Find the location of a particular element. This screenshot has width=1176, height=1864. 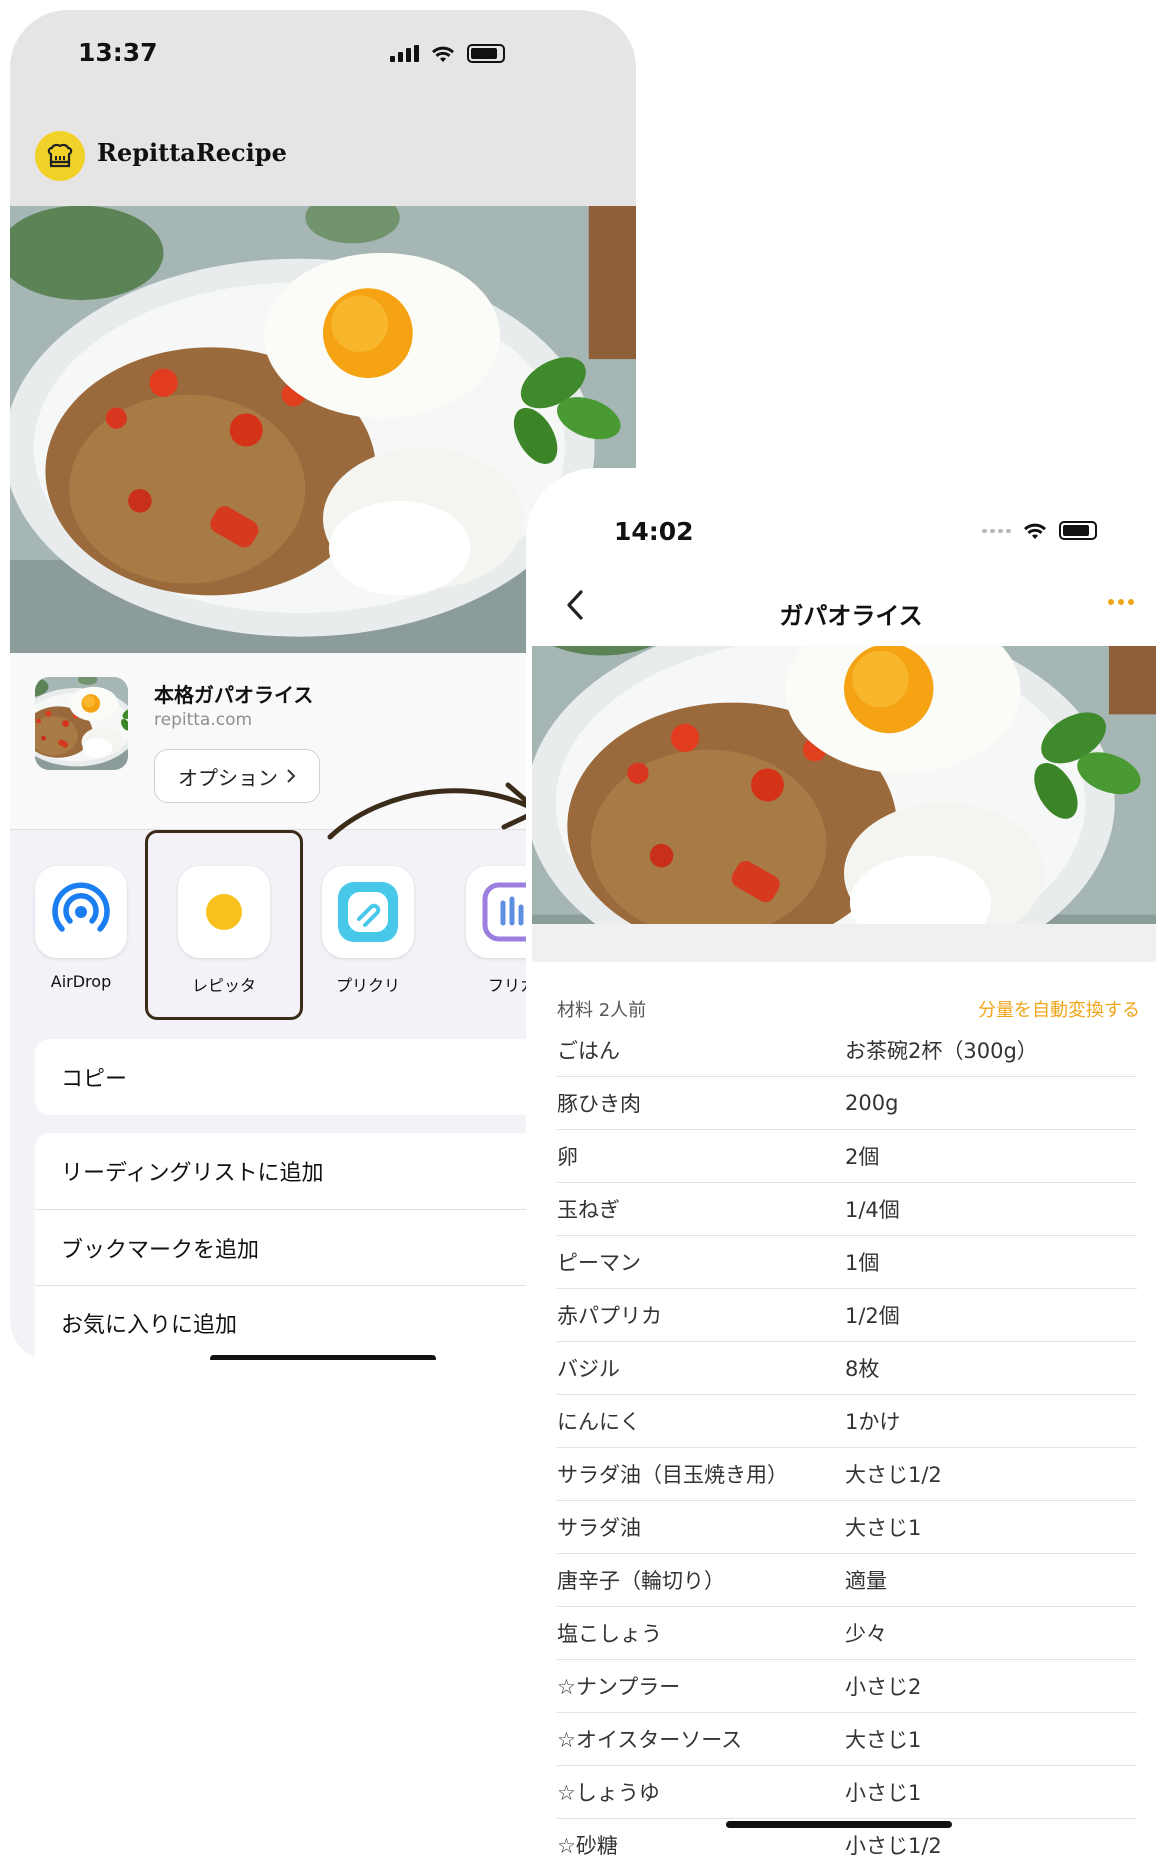

ingredient-row: サラダ油（目玉焼き用） 大さじ1/2 is located at coordinates (847, 1474).